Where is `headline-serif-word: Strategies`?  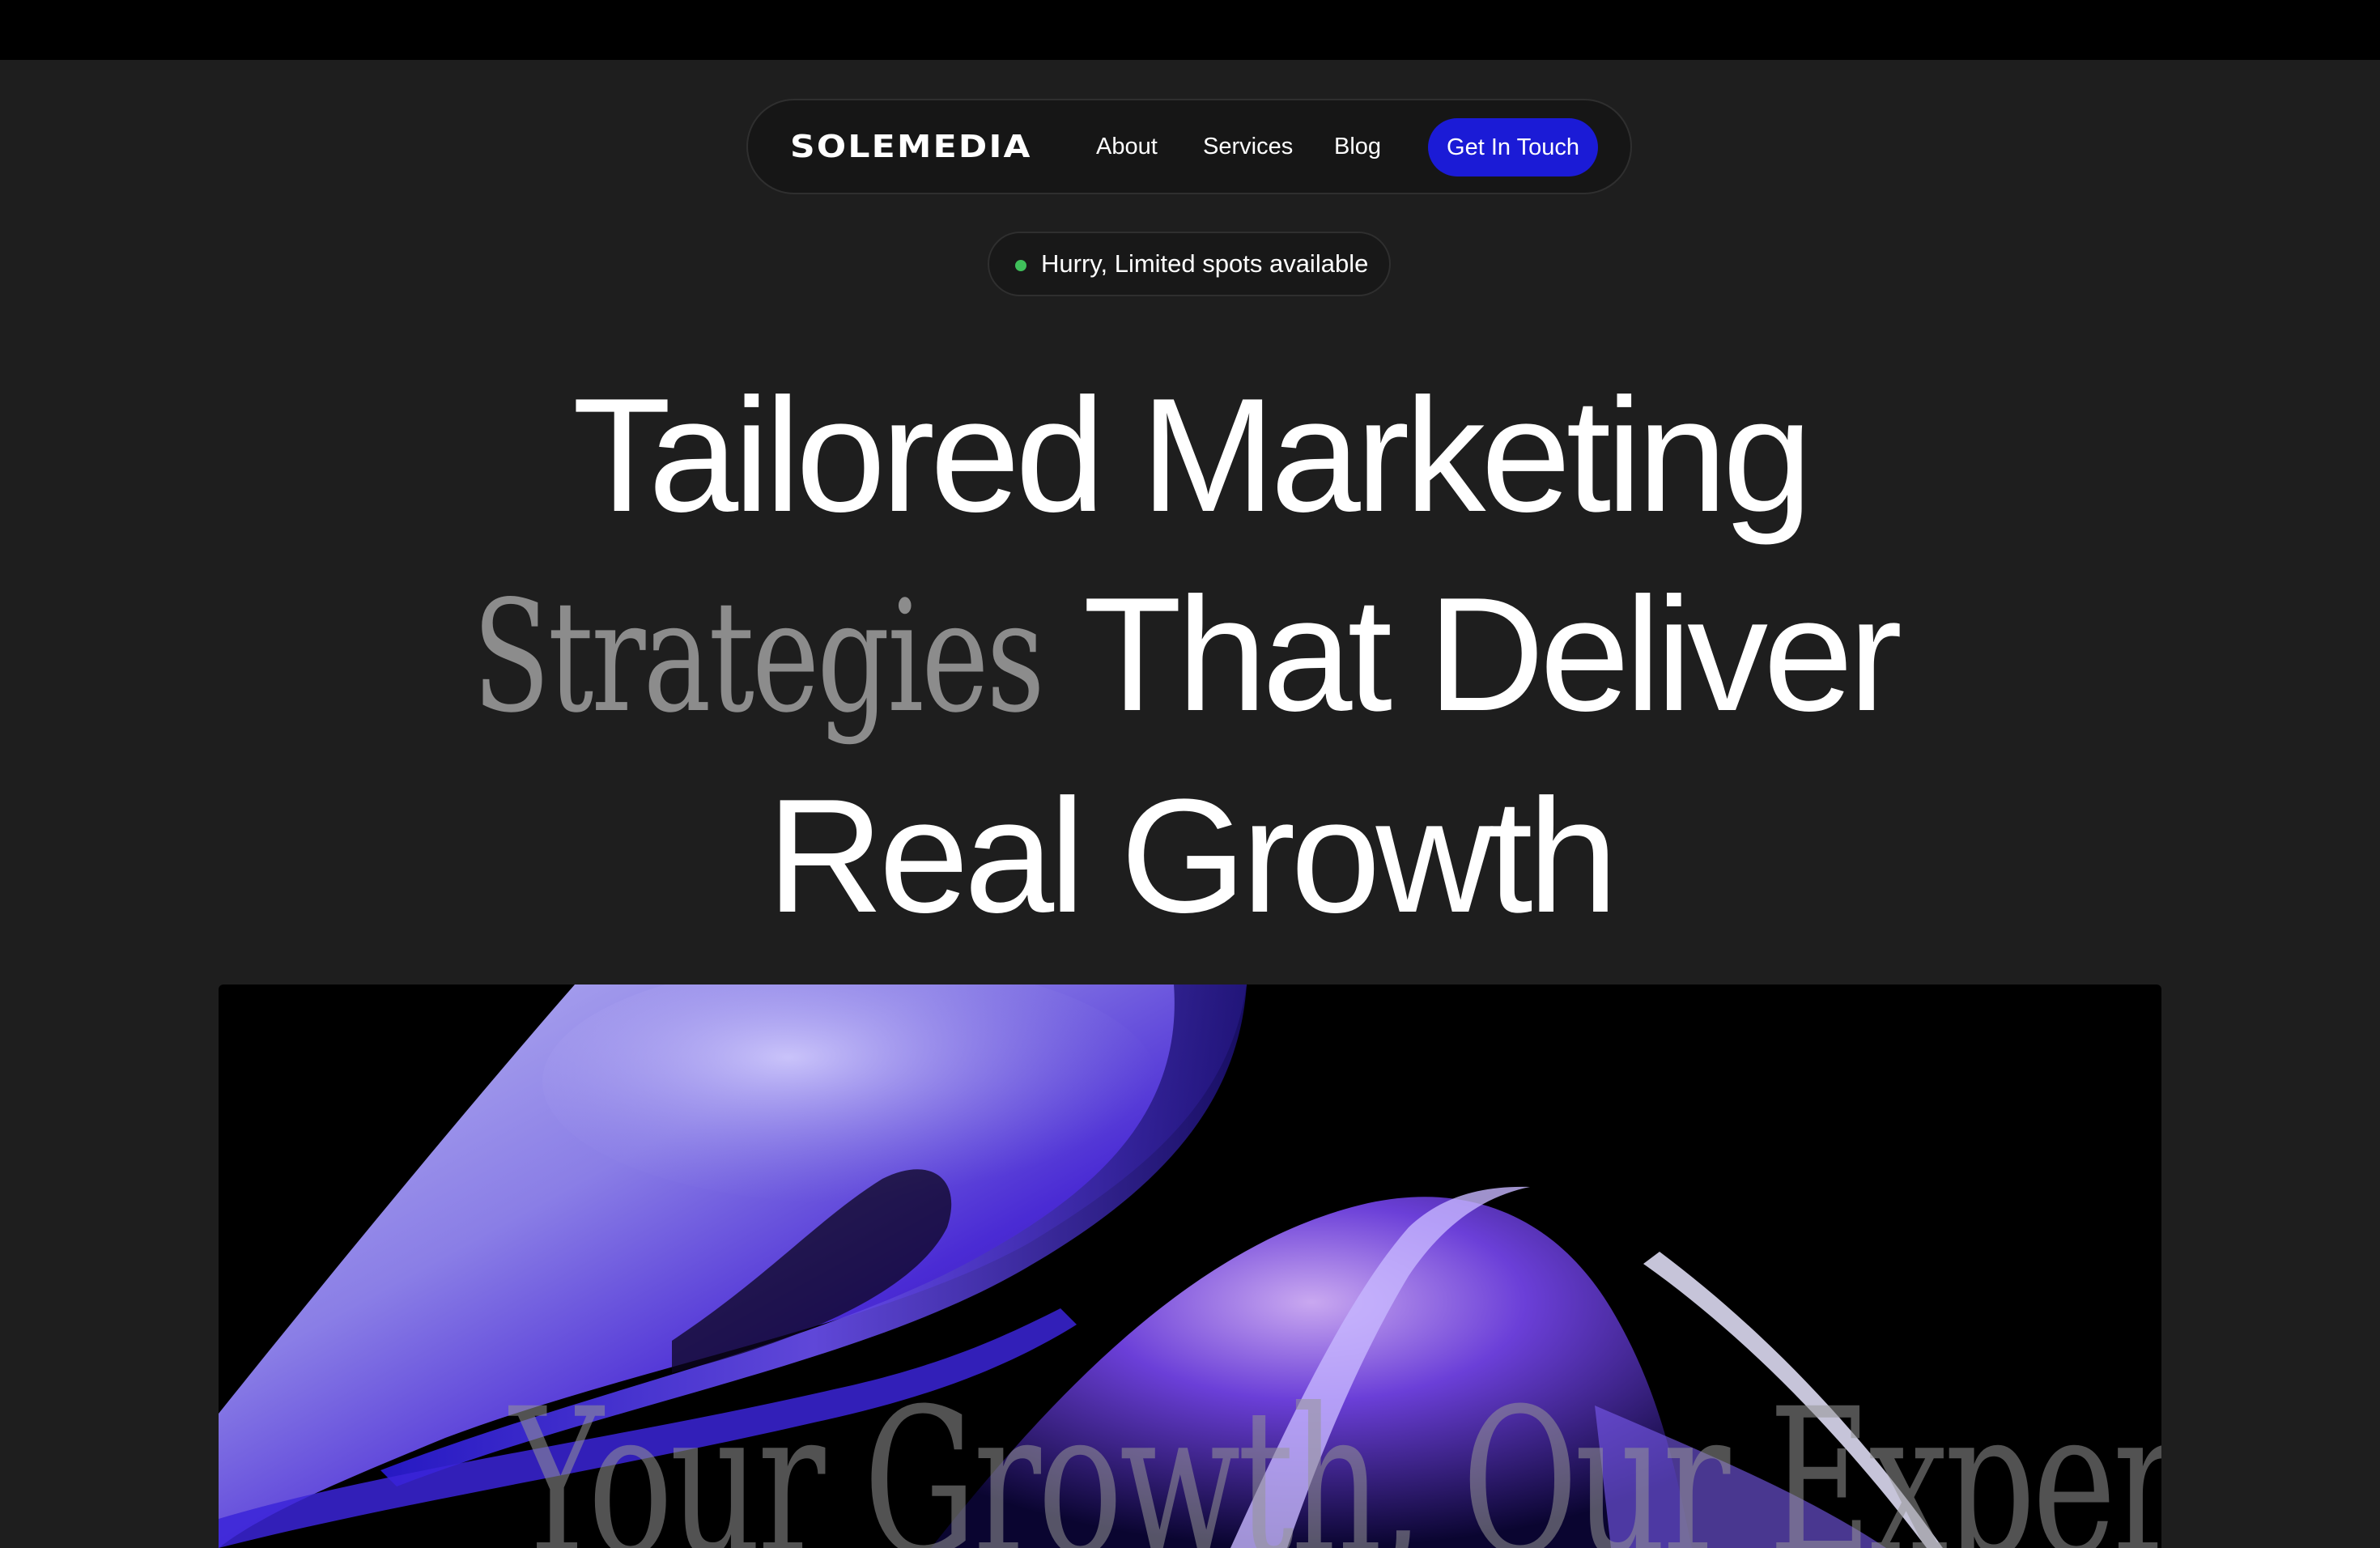
headline-serif-word: Strategies is located at coordinates (758, 657).